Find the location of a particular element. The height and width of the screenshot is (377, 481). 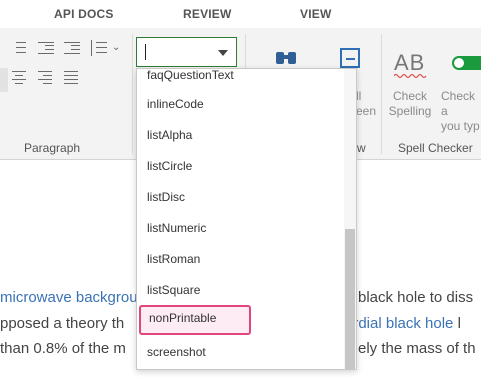

dropdown-option: listSquare is located at coordinates (173, 290).